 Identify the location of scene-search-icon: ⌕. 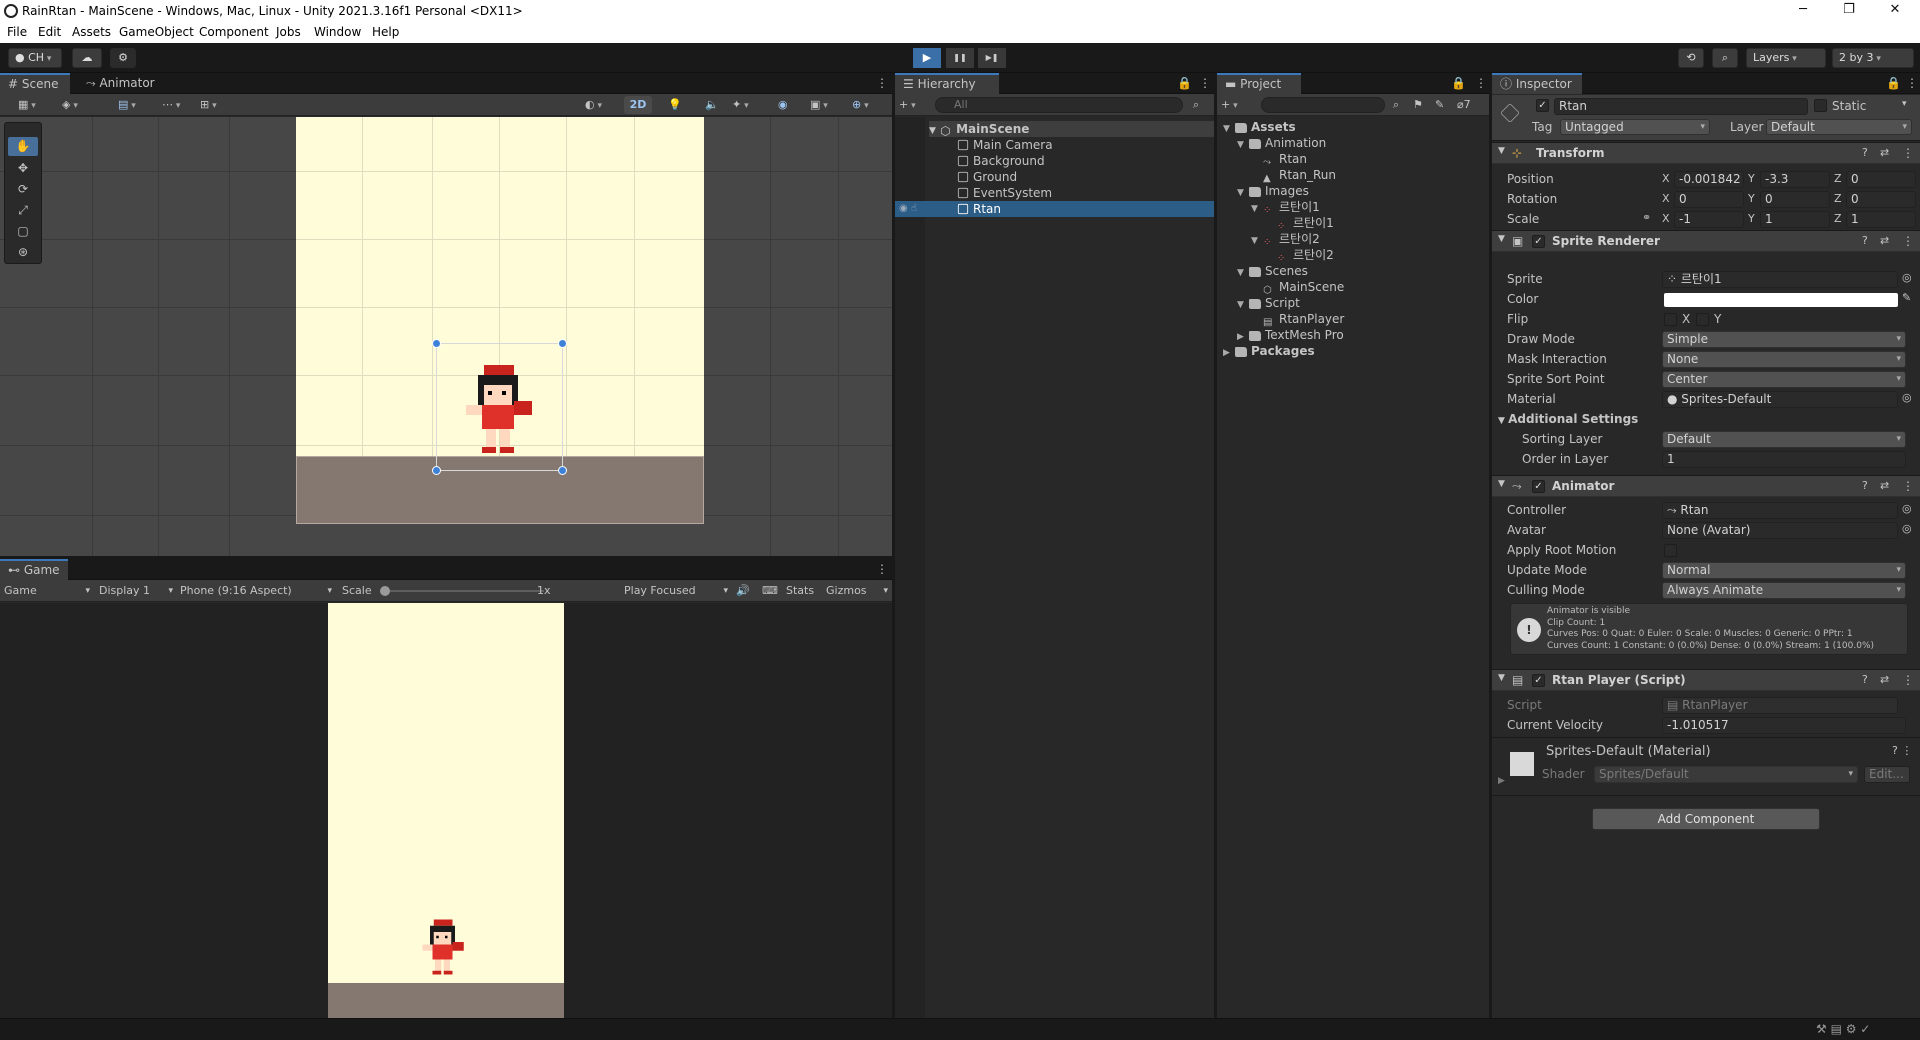
(1196, 105).